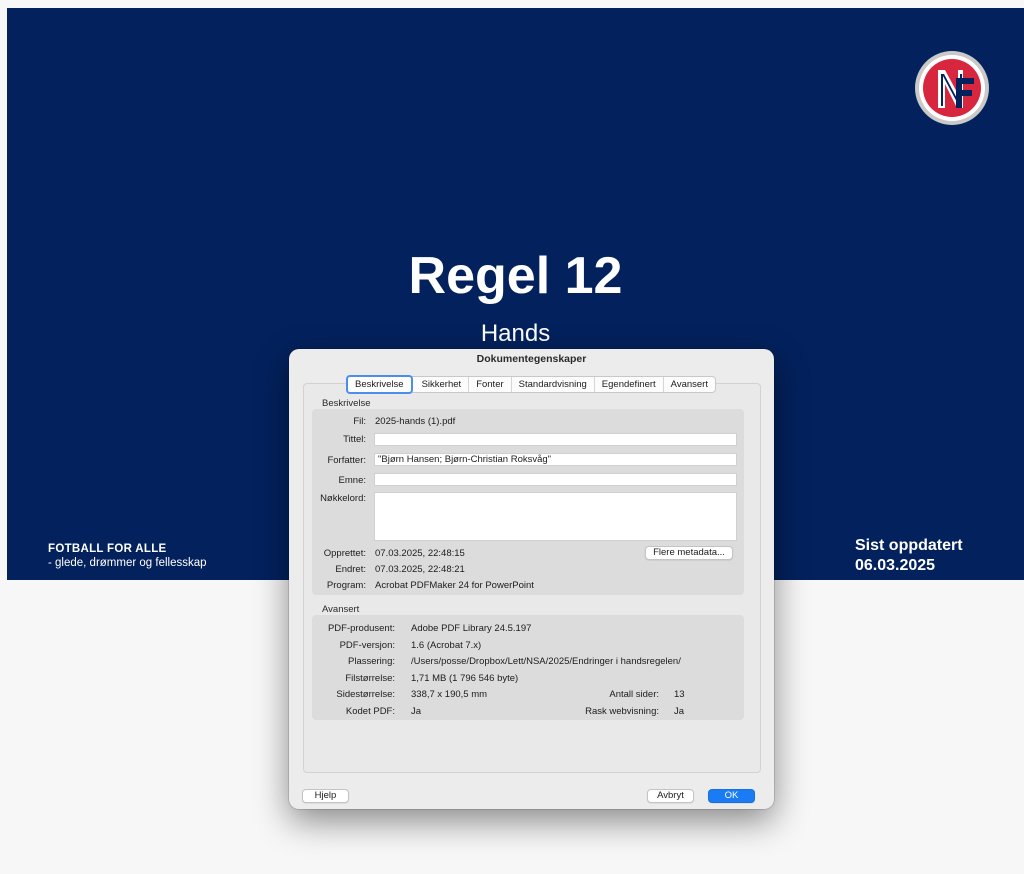 The image size is (1024, 874). I want to click on pdf-version-value: 1.6 (Acrobat 7.x), so click(446, 645).